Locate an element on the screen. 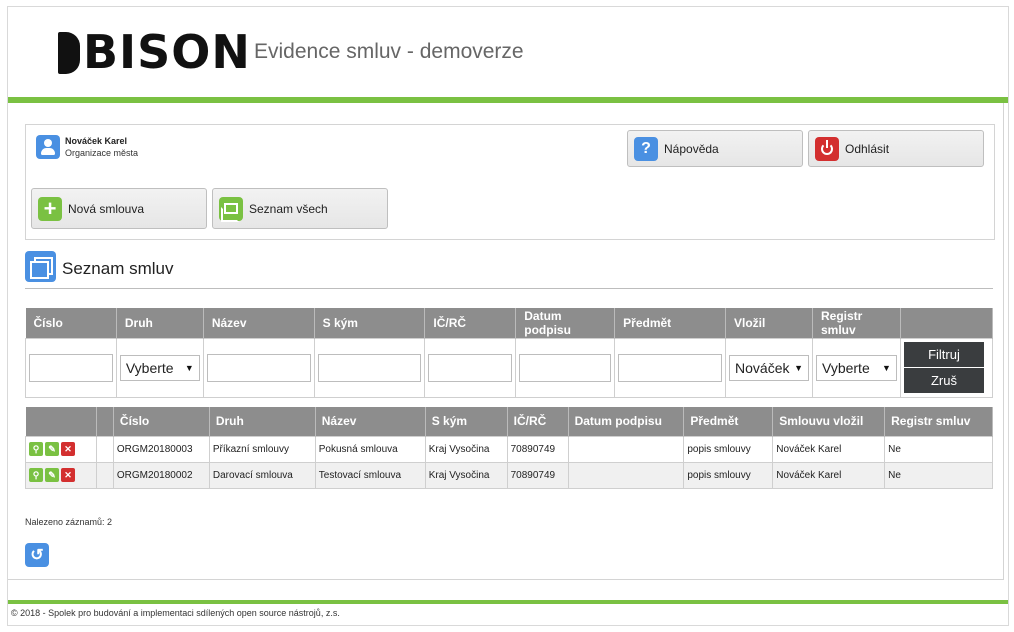 This screenshot has width=1014, height=632. filter-header-ic: IČ/RČ is located at coordinates (470, 323).